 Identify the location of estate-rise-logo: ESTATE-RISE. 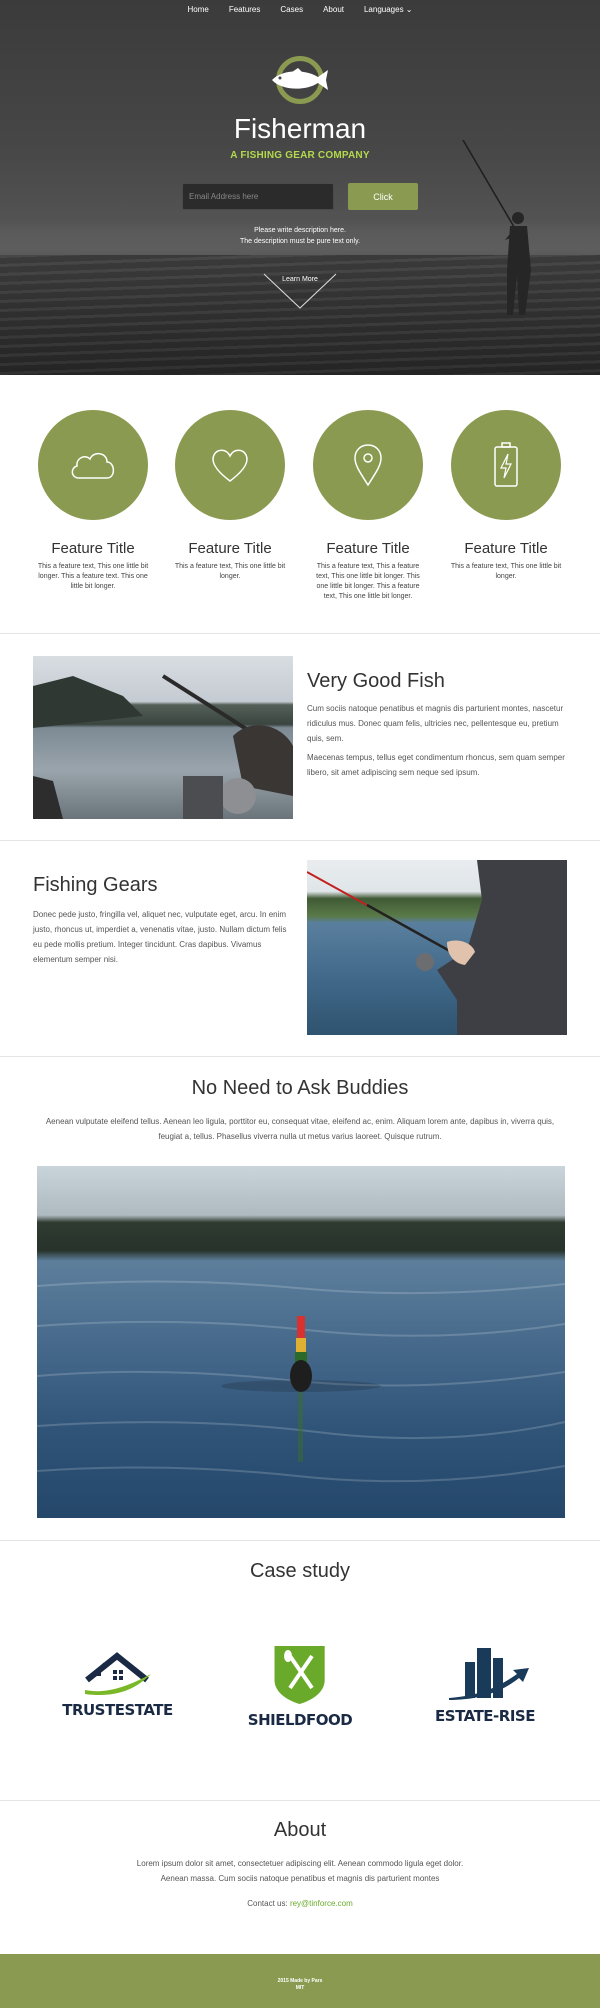
(485, 1684).